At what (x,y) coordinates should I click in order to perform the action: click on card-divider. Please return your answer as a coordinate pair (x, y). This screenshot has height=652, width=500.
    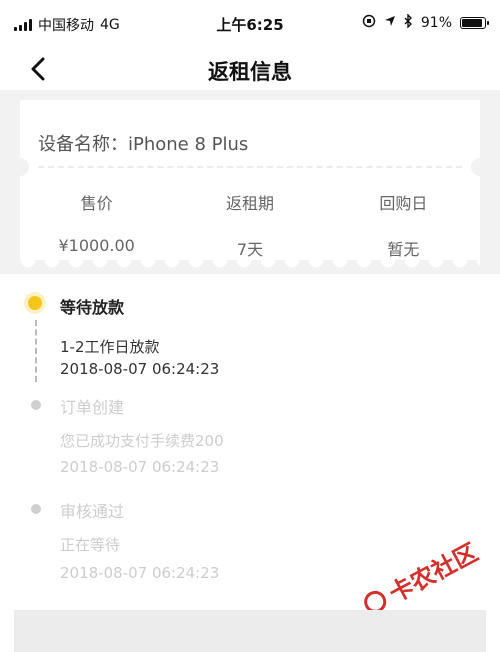
    Looking at the image, I should click on (250, 167).